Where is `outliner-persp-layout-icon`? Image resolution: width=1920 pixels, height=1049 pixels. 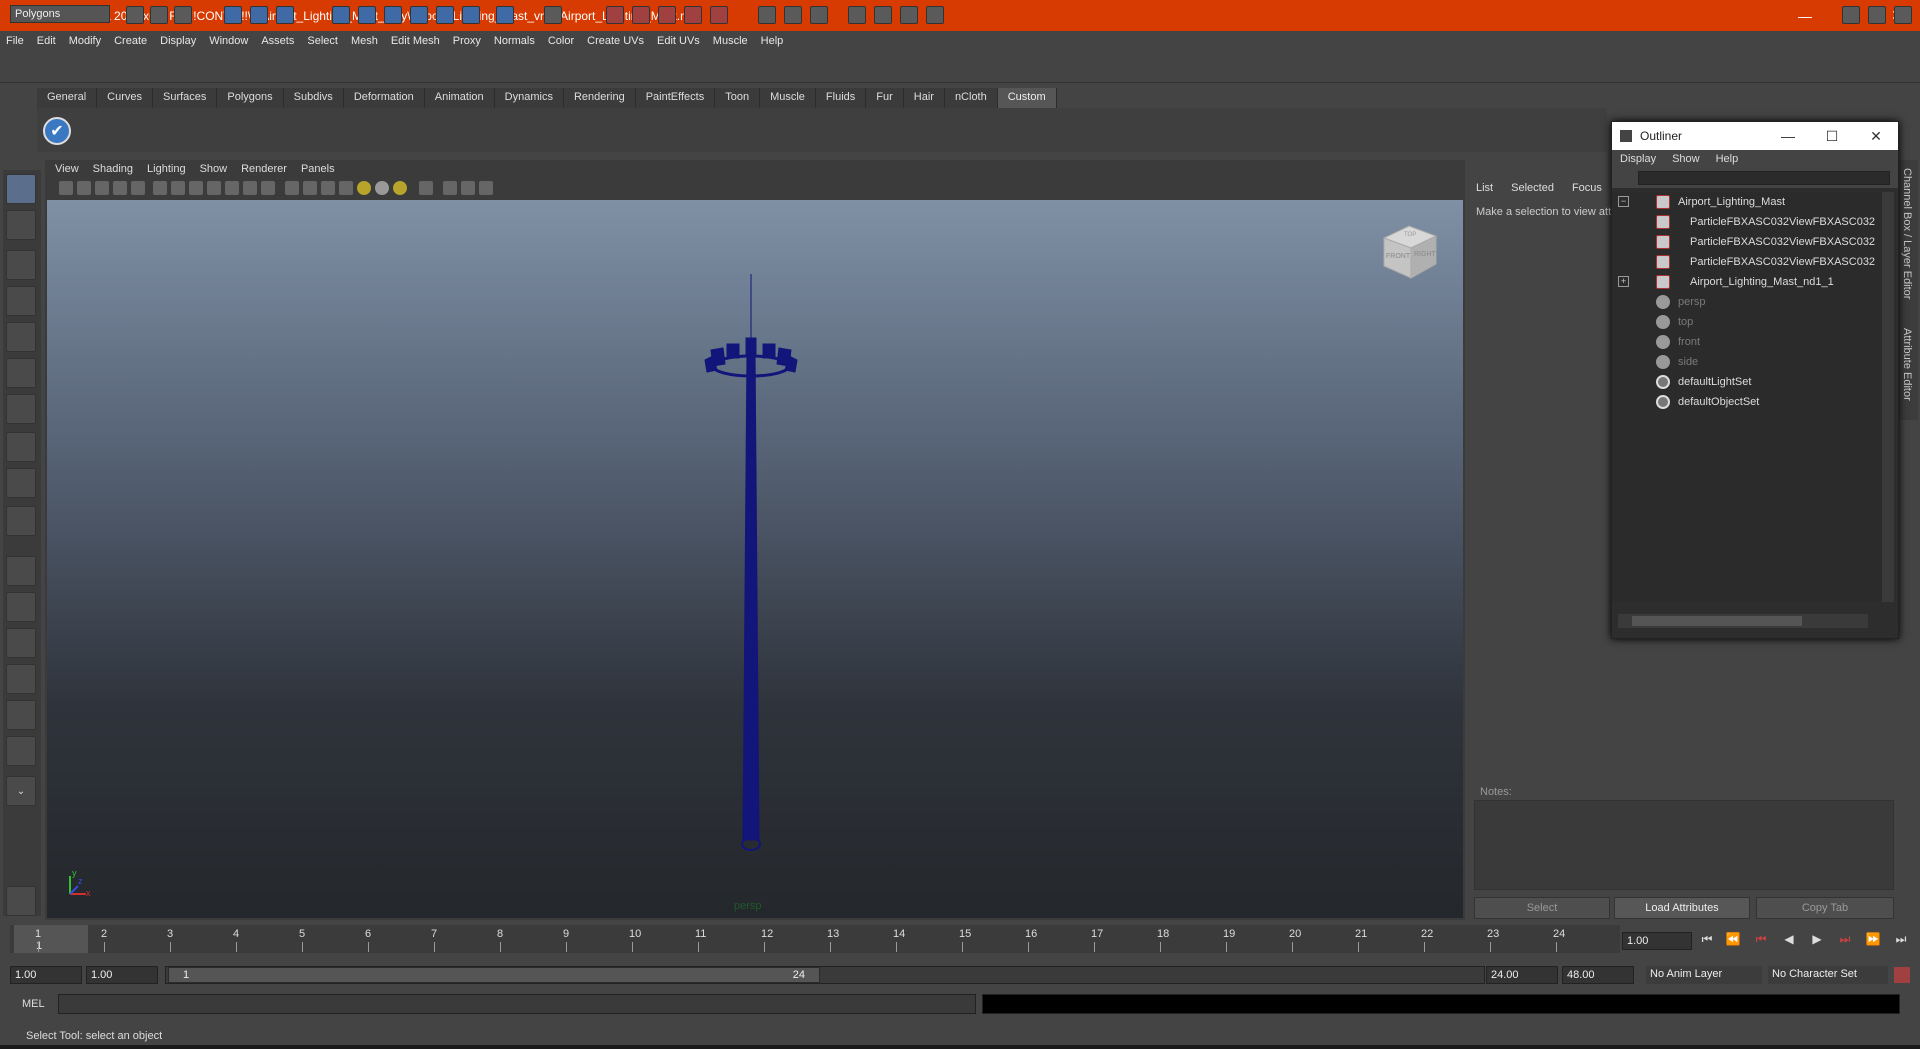
outliner-persp-layout-icon is located at coordinates (21, 643).